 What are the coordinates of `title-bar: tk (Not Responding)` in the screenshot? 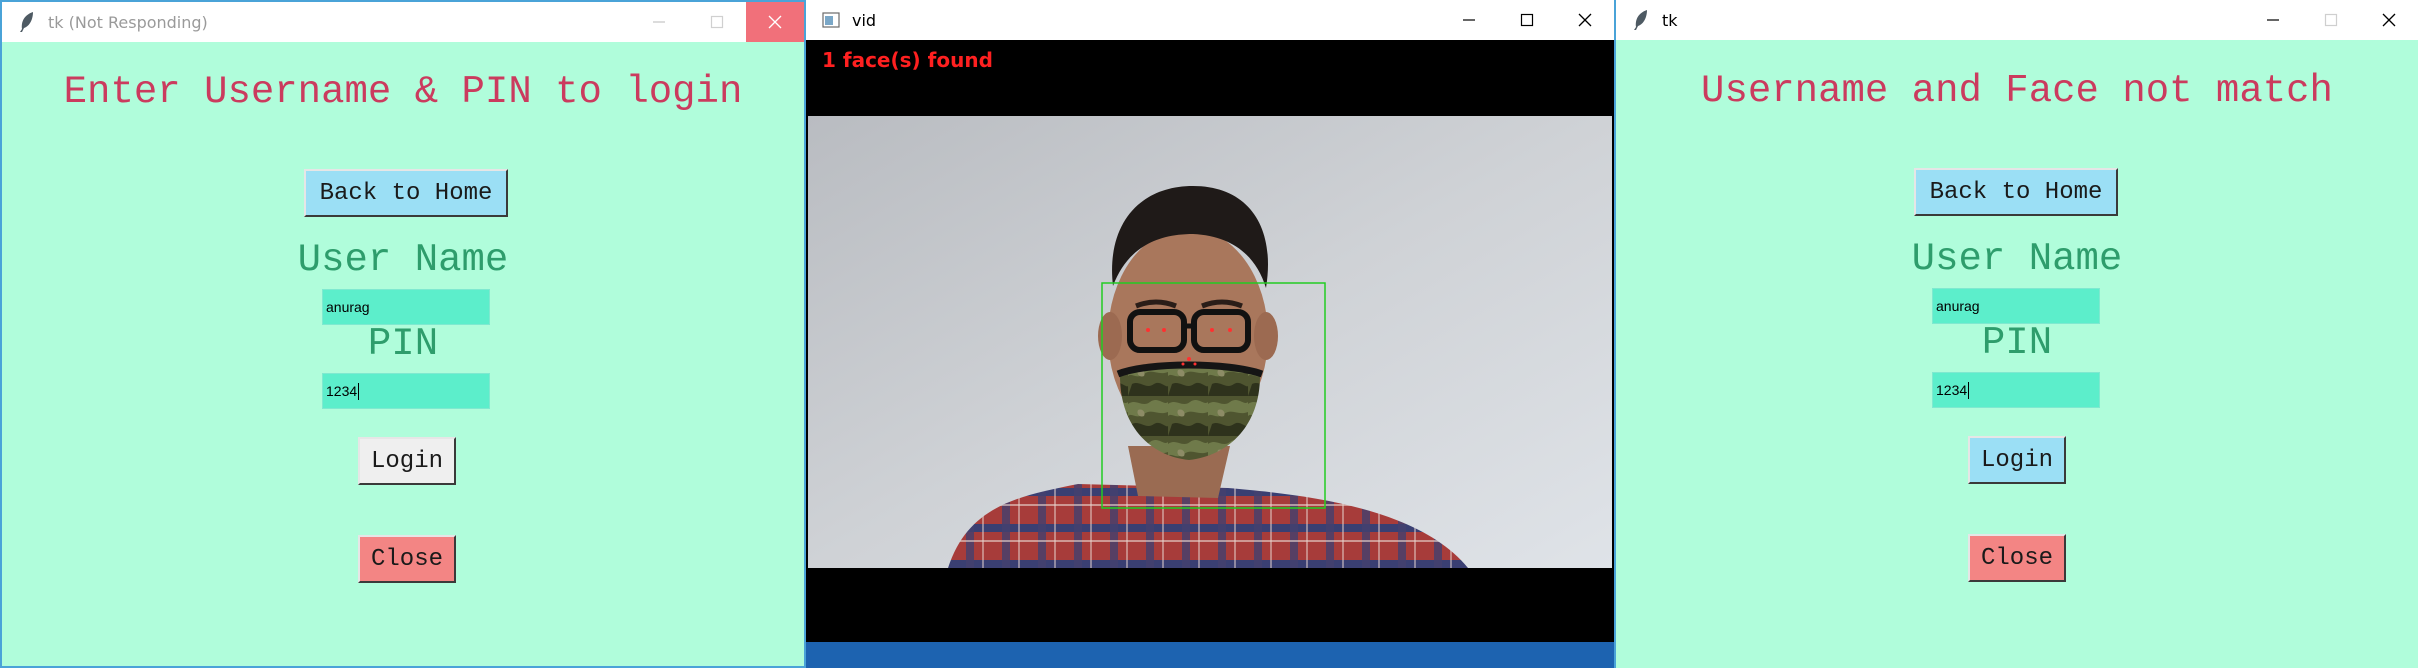 It's located at (403, 22).